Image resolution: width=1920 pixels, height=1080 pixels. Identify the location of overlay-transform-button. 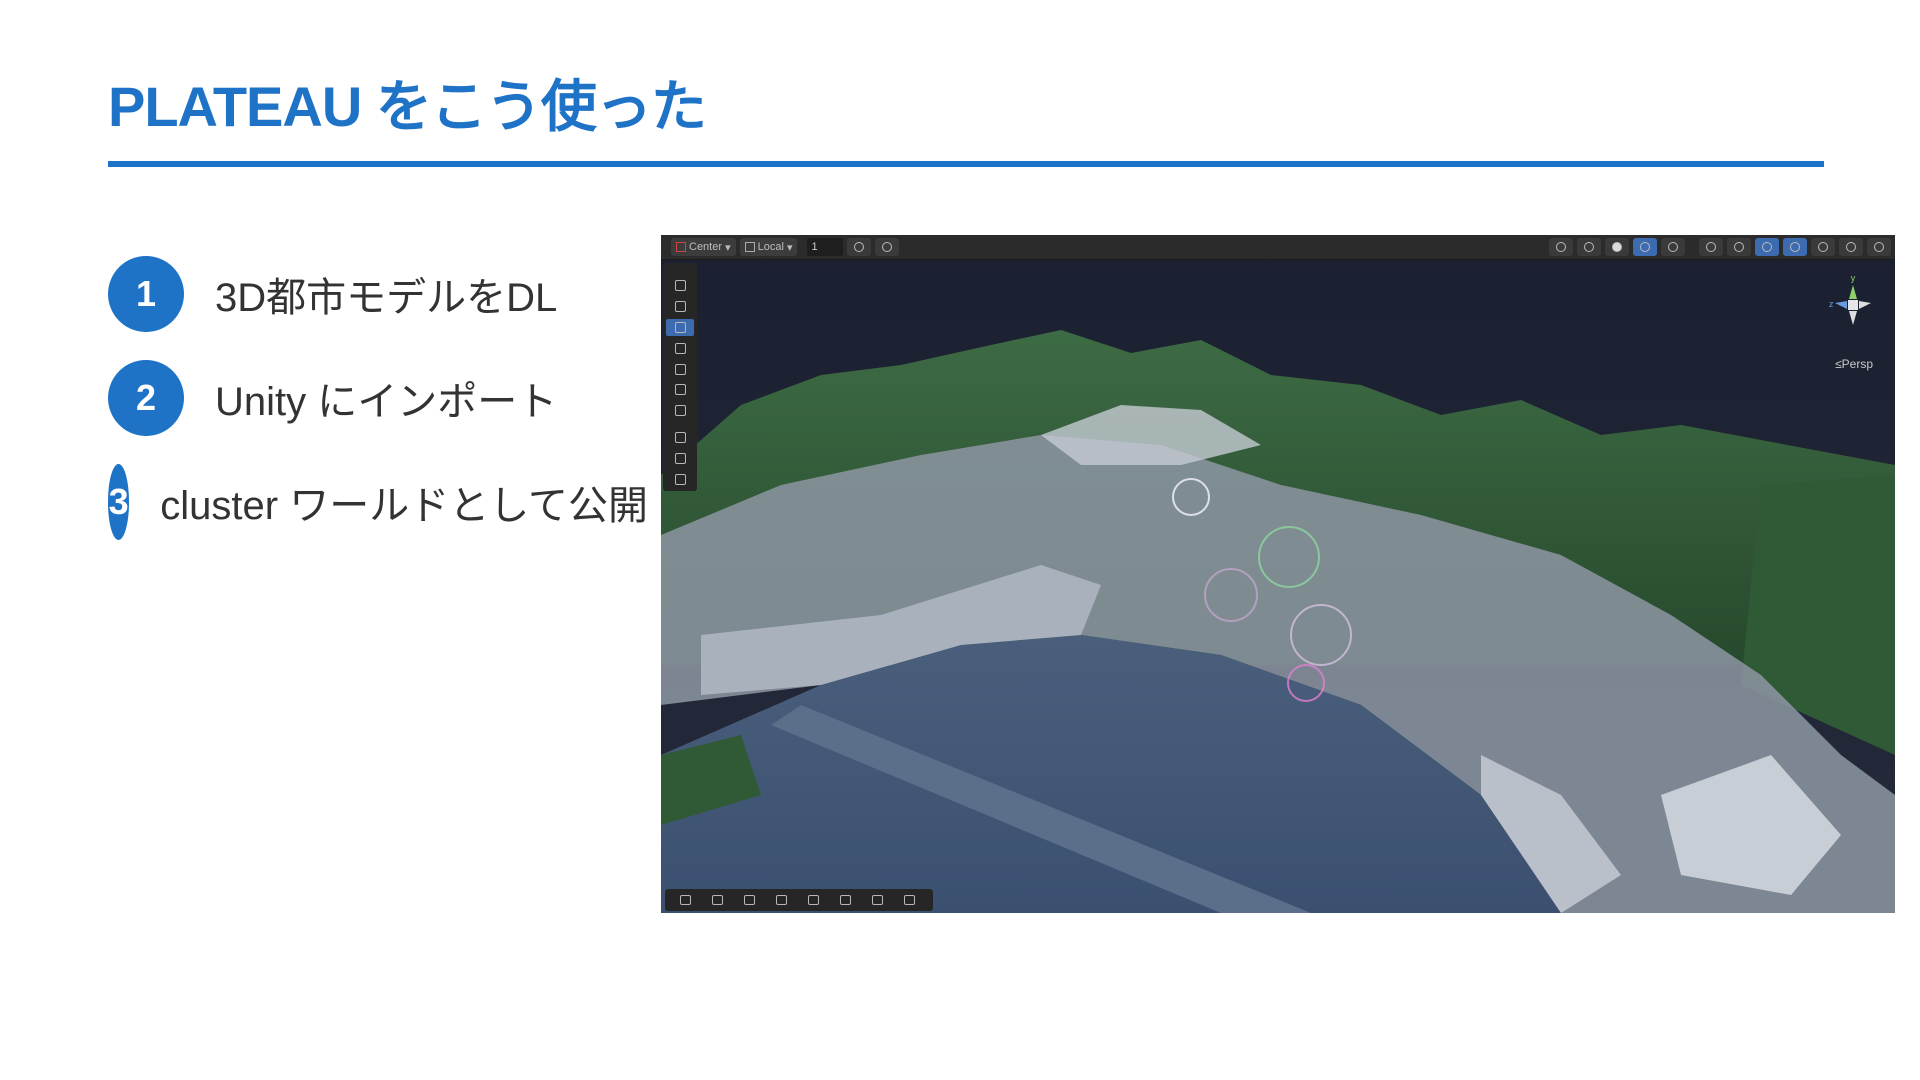
(877, 900).